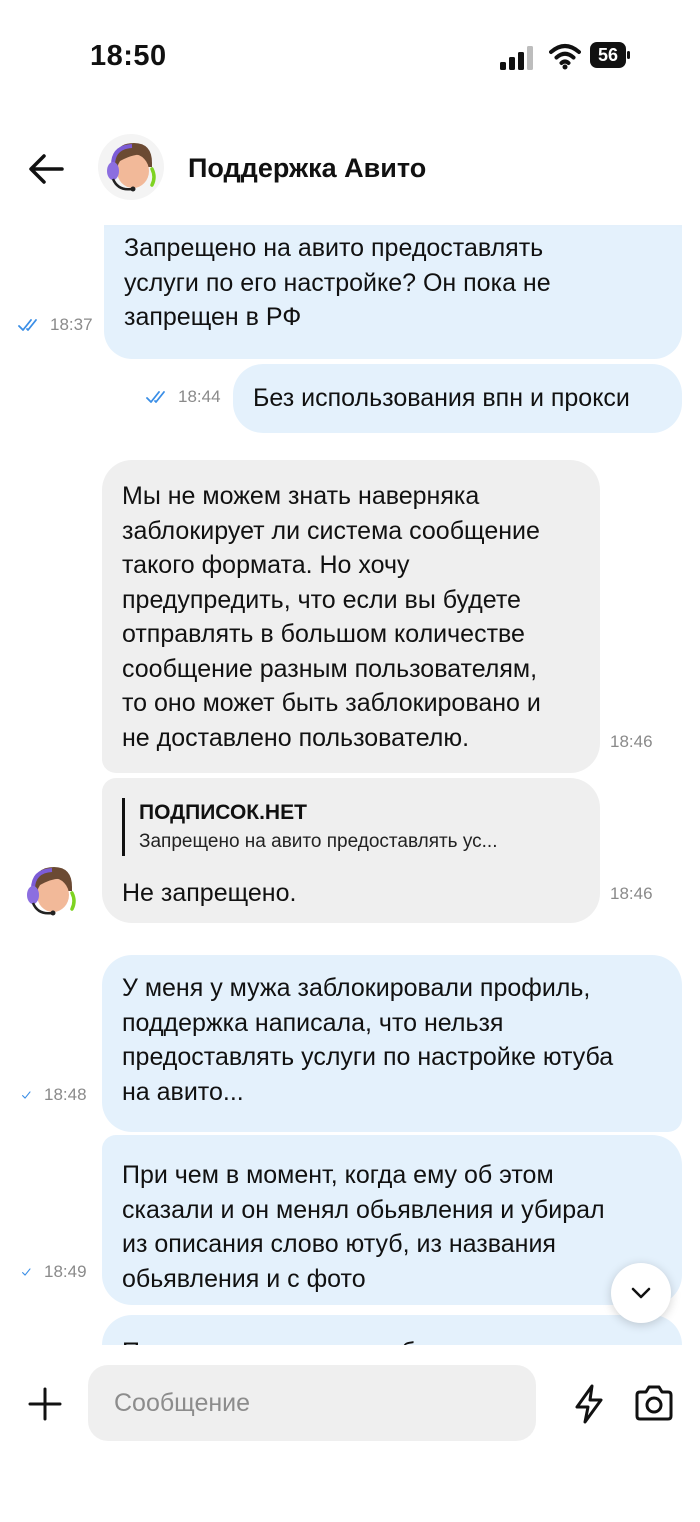 This screenshot has height=1522, width=700. Describe the element at coordinates (441, 398) in the screenshot. I see `message-text: Без использования впн и прокси` at that location.